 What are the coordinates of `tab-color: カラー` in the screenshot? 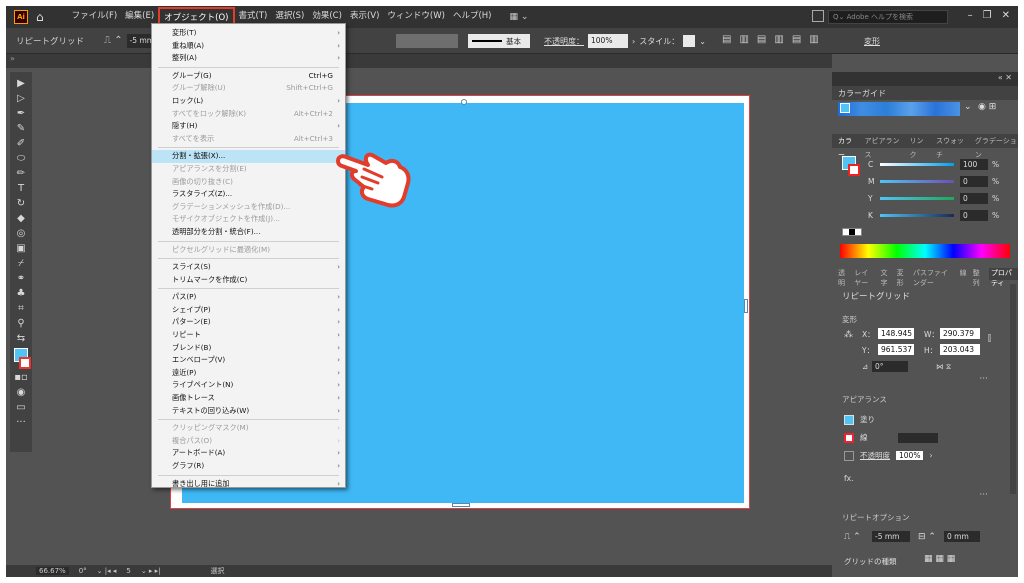 It's located at (847, 146).